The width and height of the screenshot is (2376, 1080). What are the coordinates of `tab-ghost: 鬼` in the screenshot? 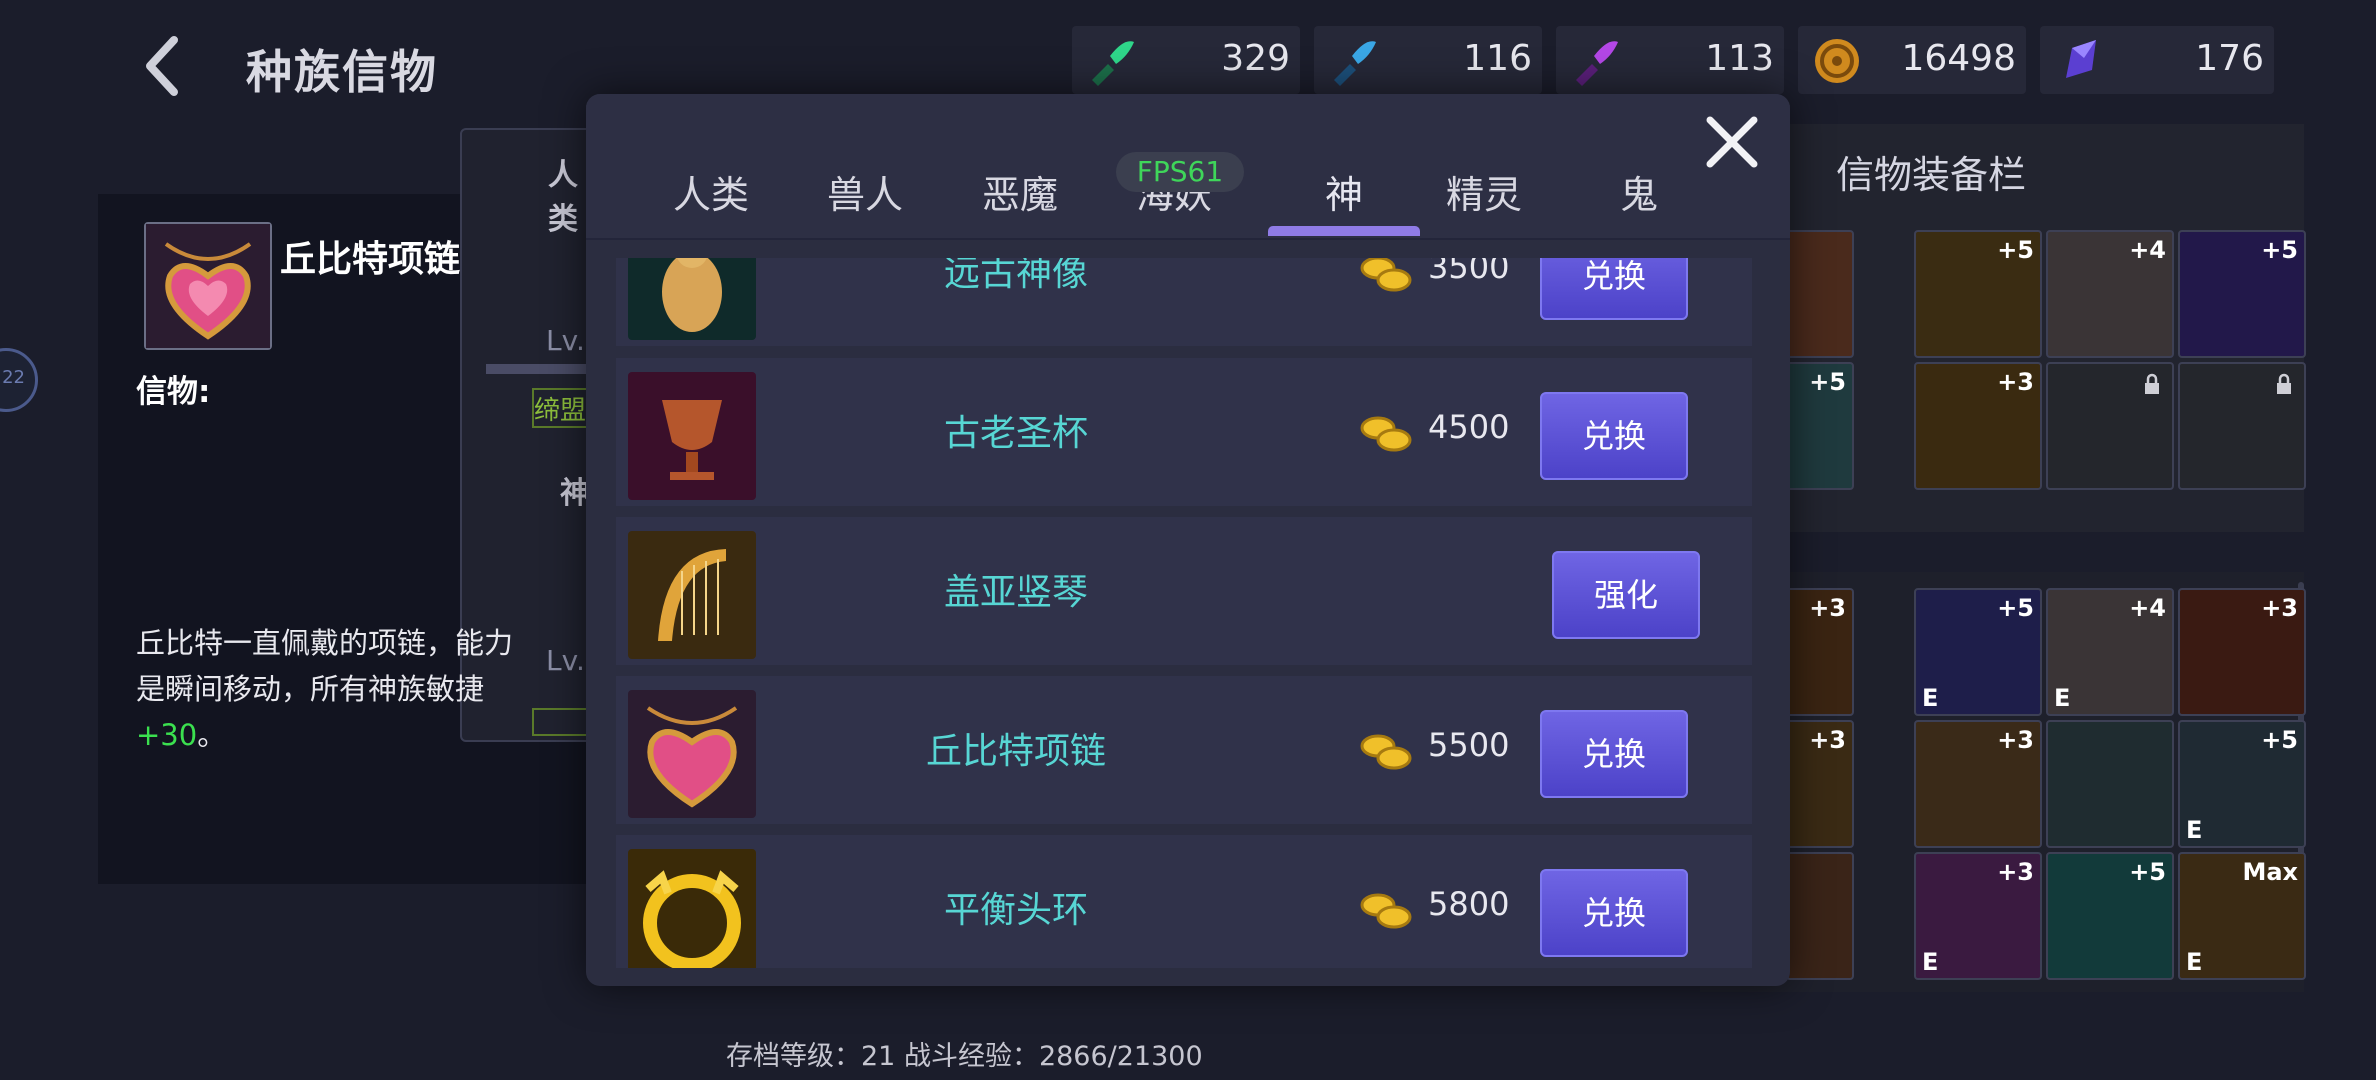 It's located at (1639, 191).